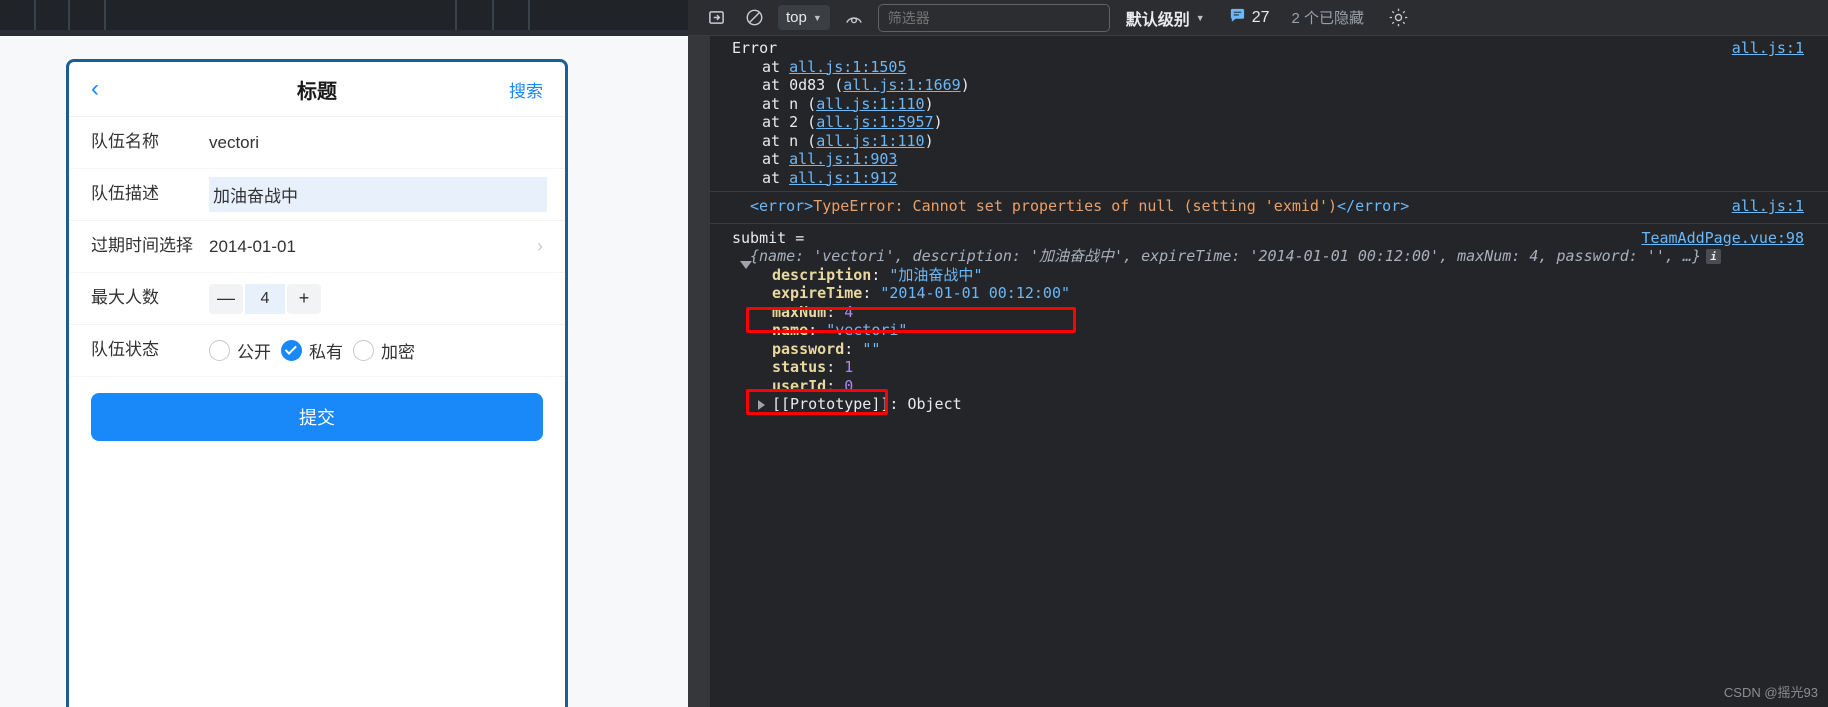 The height and width of the screenshot is (707, 1828). What do you see at coordinates (716, 18) in the screenshot?
I see `console-sidebar-icon` at bounding box center [716, 18].